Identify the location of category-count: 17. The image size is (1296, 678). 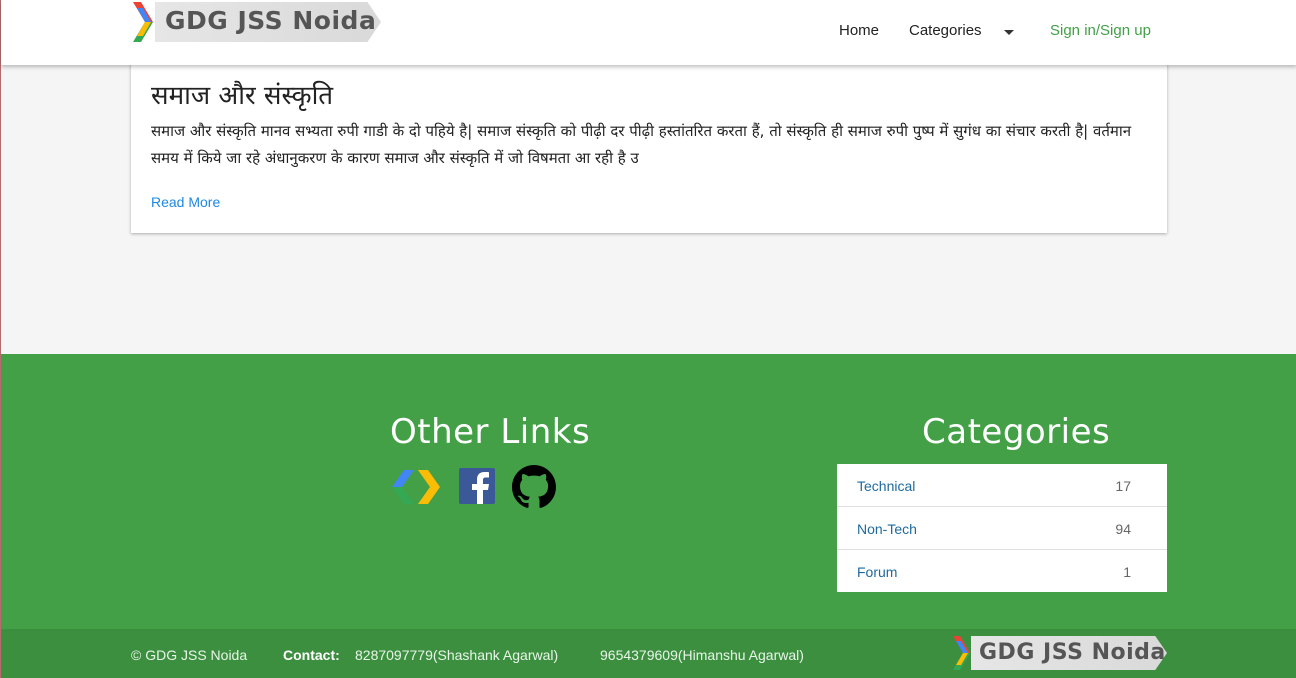
(1123, 486).